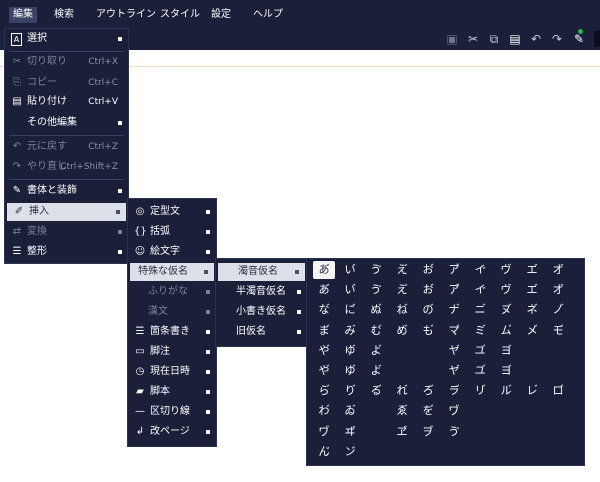 This screenshot has height=482, width=600. Describe the element at coordinates (350, 432) in the screenshot. I see `kana-cell: ヸ` at that location.